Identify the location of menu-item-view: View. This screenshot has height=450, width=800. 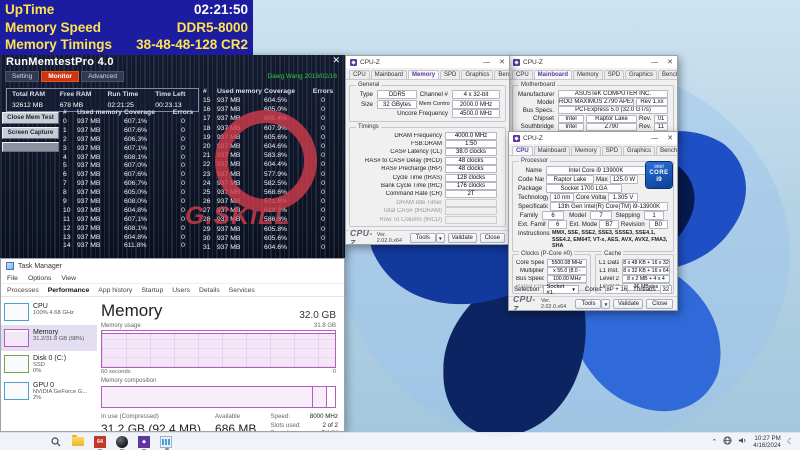
(68, 278).